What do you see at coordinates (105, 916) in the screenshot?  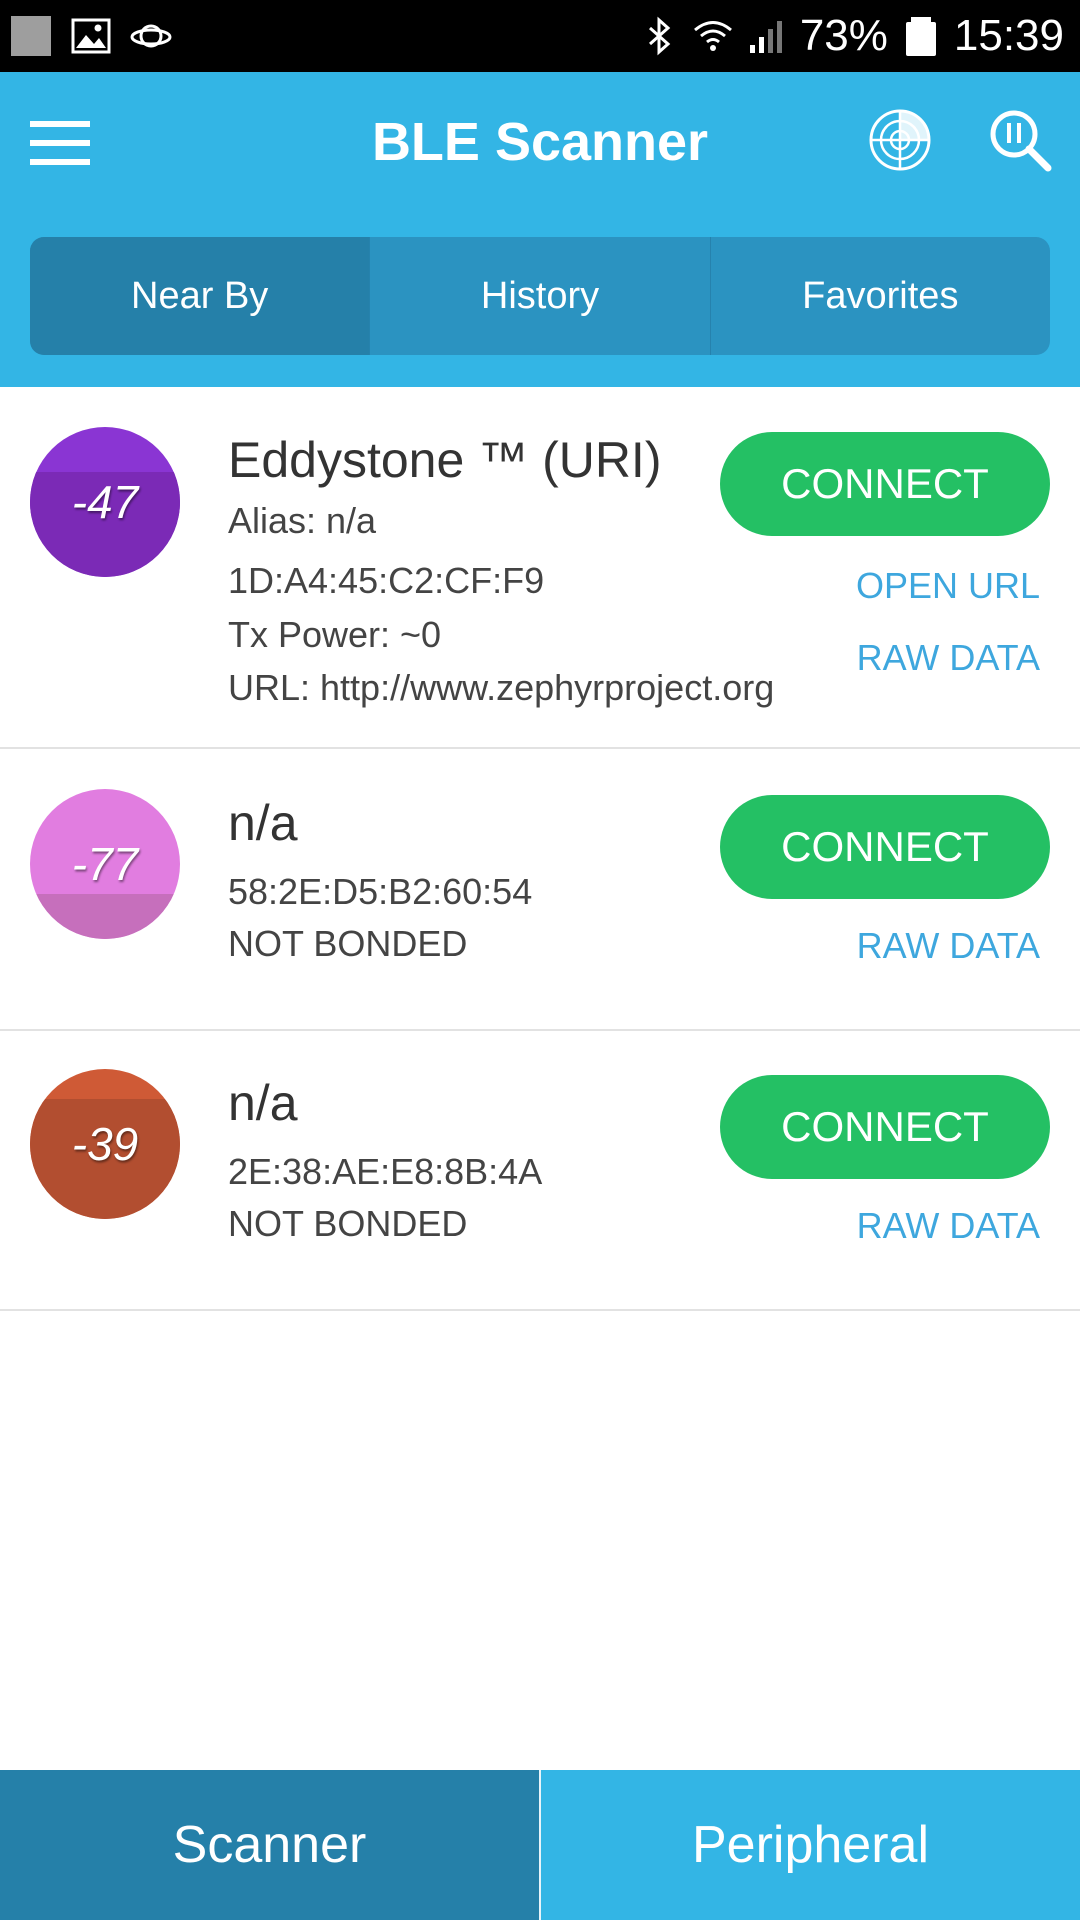 I see `rssi-badge-lower` at bounding box center [105, 916].